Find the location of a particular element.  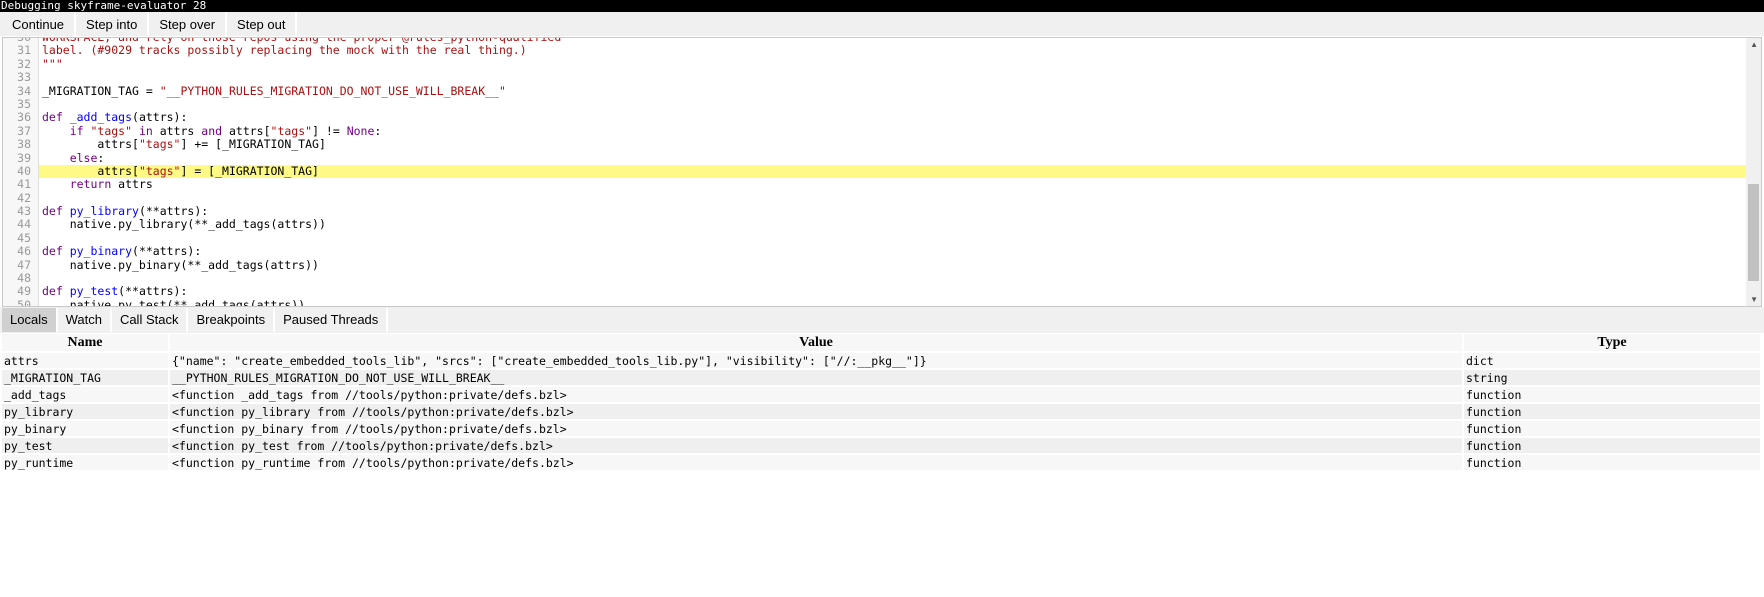

scroll-up-icon: ▲ is located at coordinates (1754, 44).